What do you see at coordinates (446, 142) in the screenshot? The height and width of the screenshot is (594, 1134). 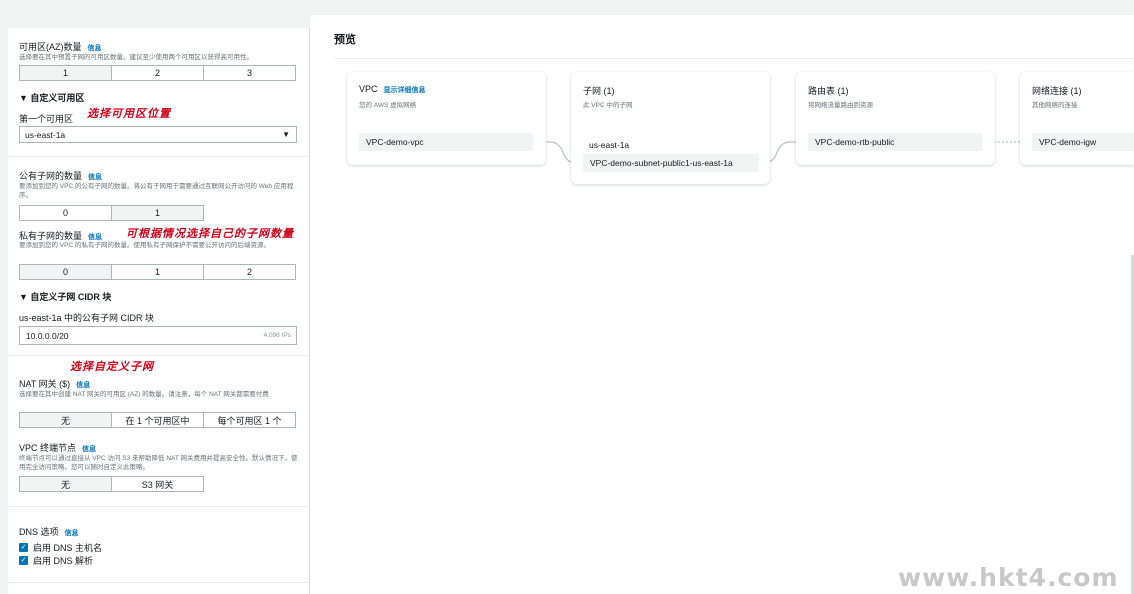 I see `vpc-resource: VPC-demo-vpc` at bounding box center [446, 142].